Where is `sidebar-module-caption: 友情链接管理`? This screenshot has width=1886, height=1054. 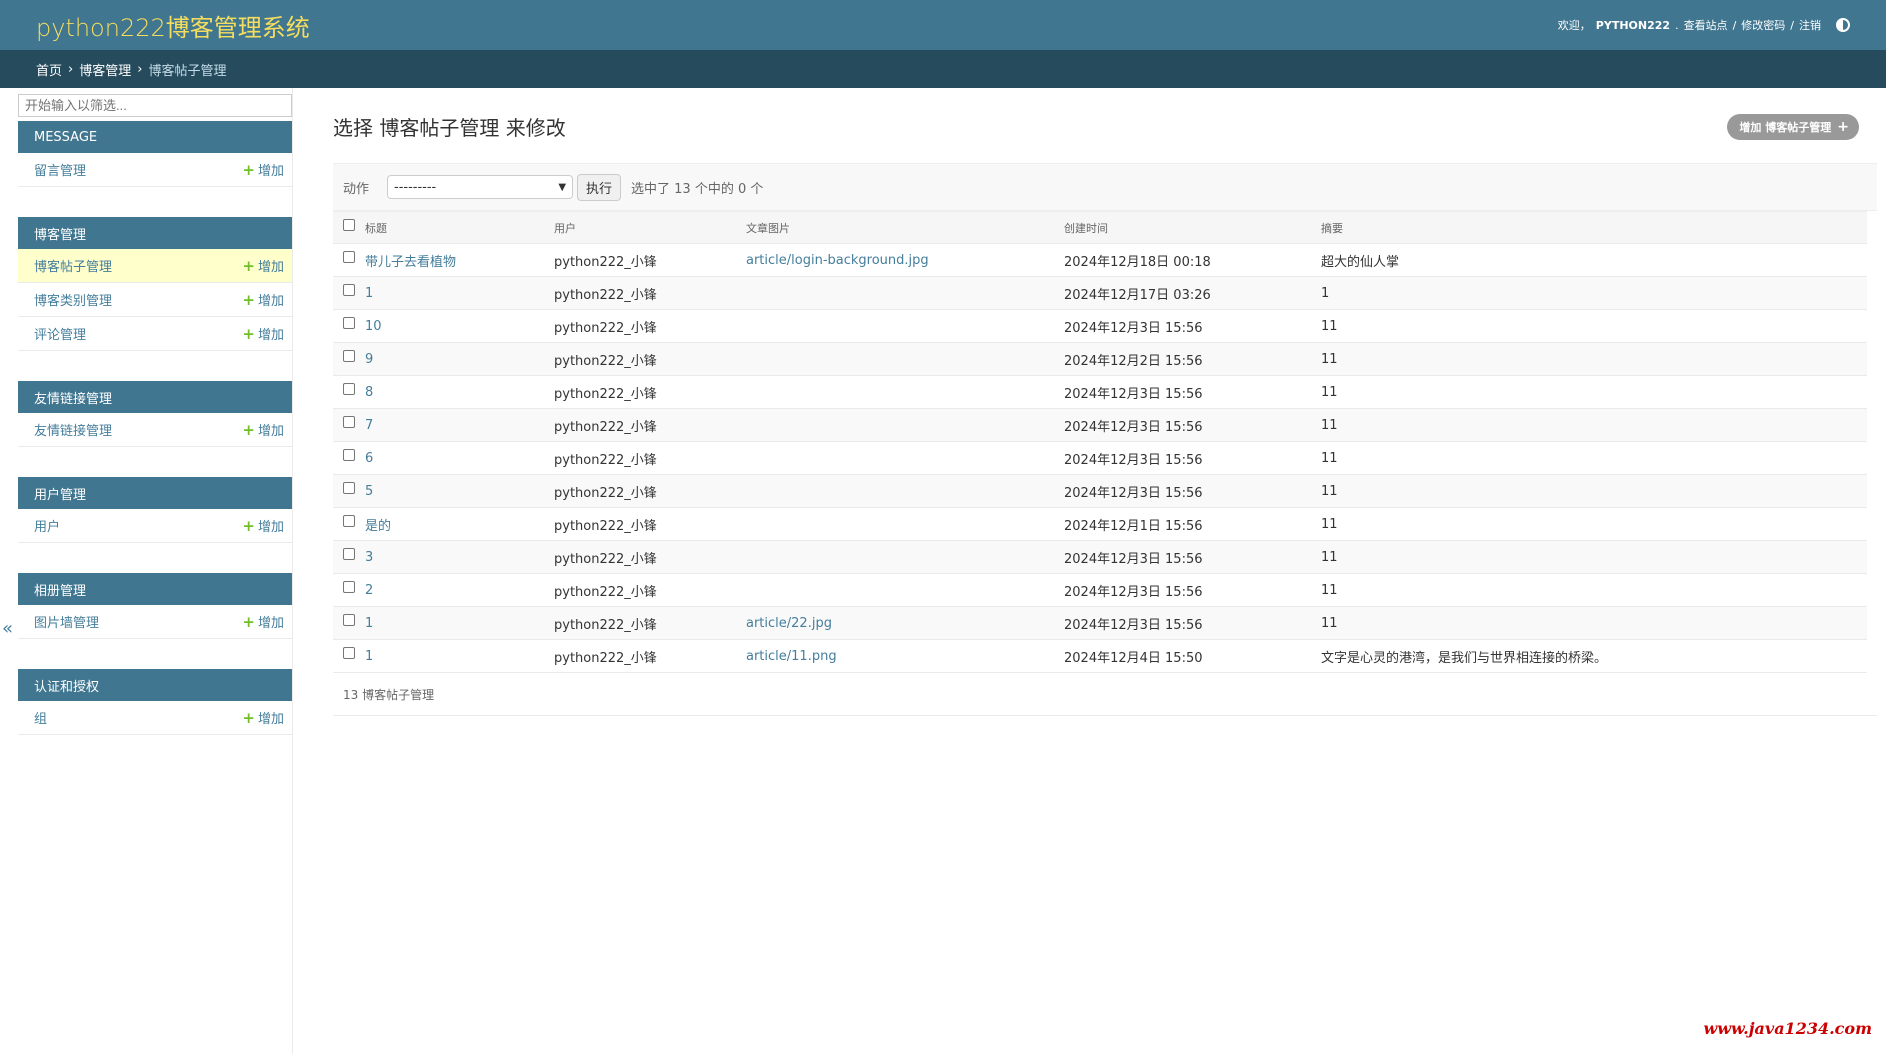 sidebar-module-caption: 友情链接管理 is located at coordinates (155, 397).